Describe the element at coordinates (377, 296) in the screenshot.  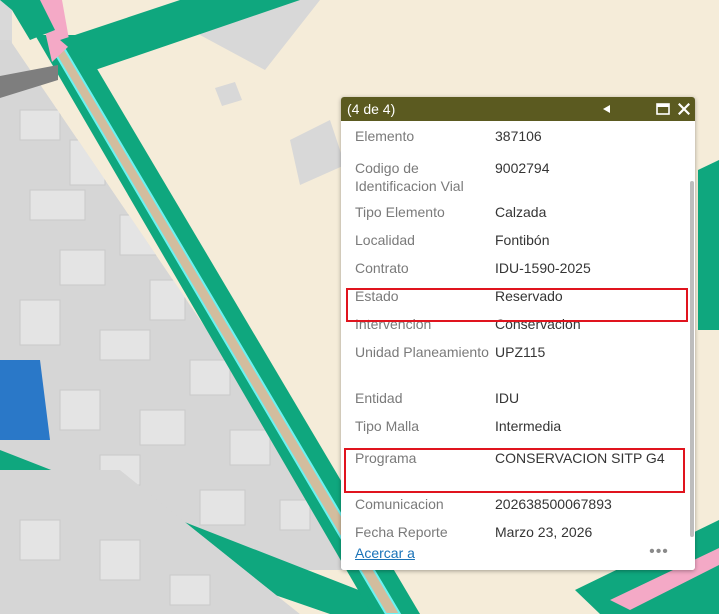
I see `attr-key: Estado` at that location.